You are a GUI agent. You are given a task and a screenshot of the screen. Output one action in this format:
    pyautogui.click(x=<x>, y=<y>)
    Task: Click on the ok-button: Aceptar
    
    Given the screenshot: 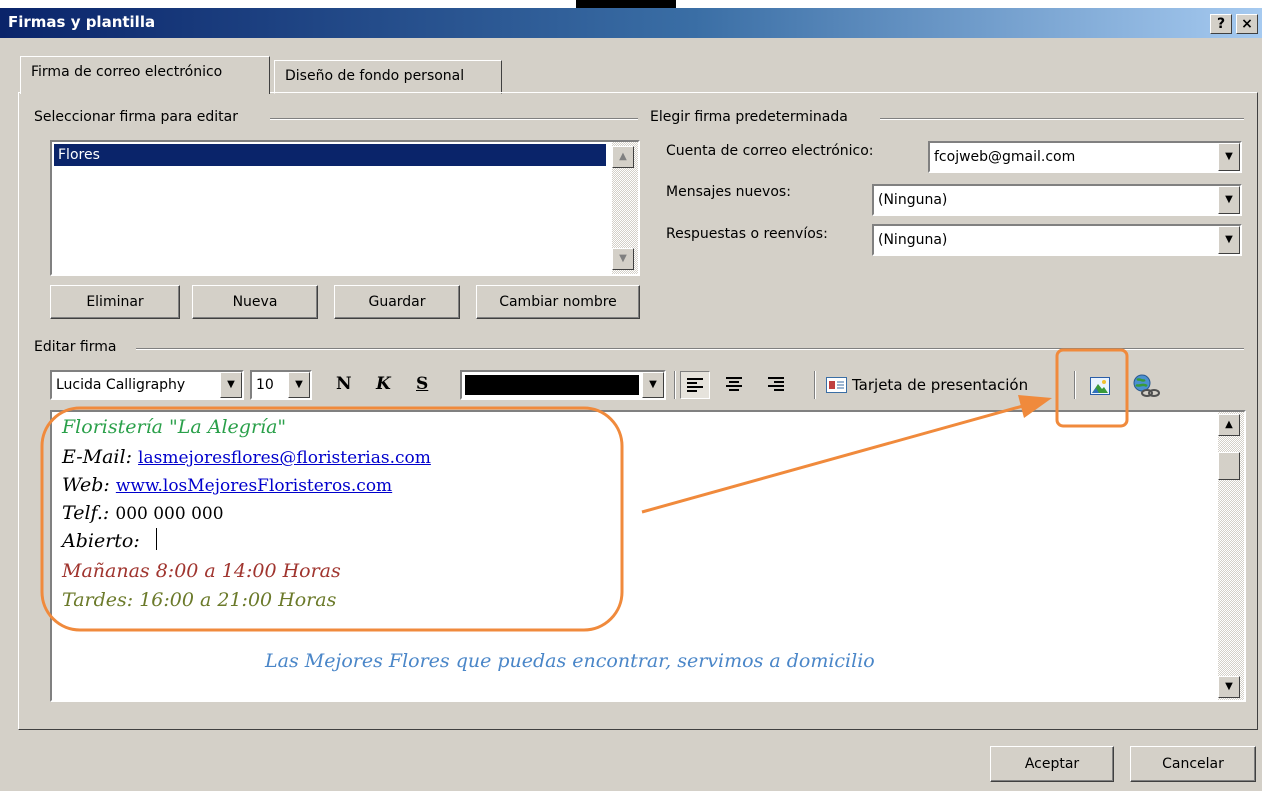 What is the action you would take?
    pyautogui.click(x=1052, y=764)
    